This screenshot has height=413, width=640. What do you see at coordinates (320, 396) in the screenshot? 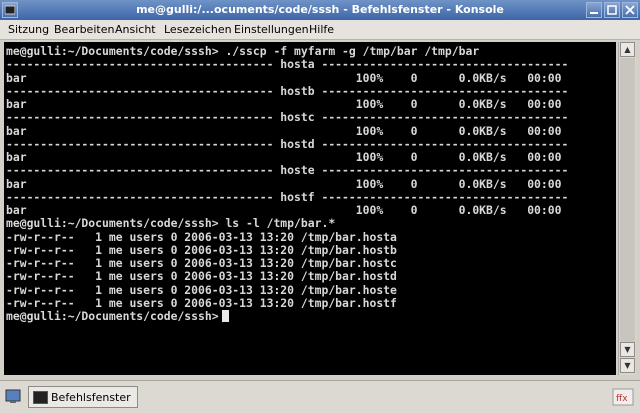
I see `taskbar: Befehlsfenster ffx` at bounding box center [320, 396].